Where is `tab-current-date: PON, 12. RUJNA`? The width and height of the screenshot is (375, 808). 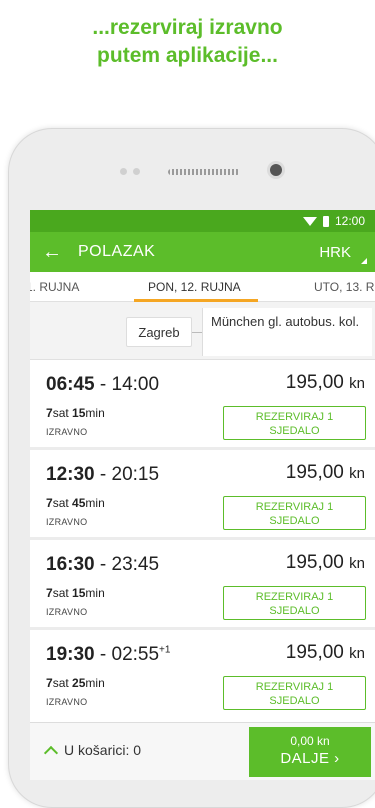
tab-current-date: PON, 12. RUJNA is located at coordinates (194, 287).